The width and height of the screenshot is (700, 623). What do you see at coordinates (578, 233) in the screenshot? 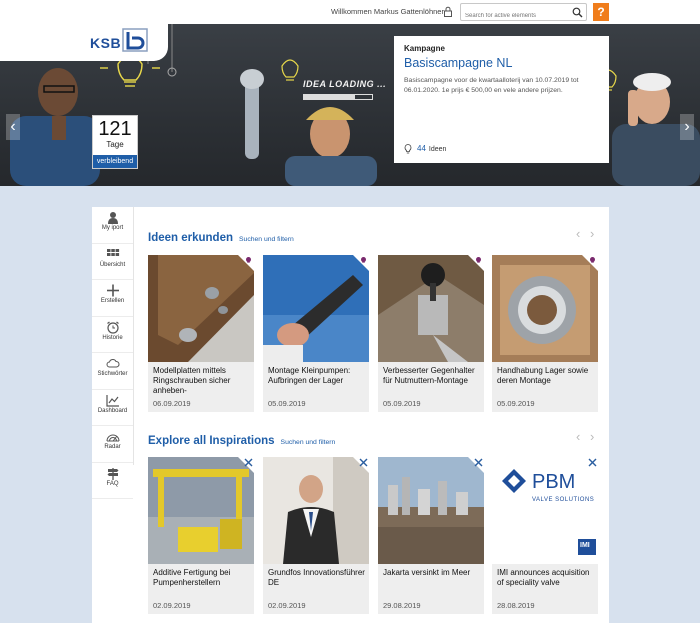
I see `ideas-prev-button: ‹` at bounding box center [578, 233].